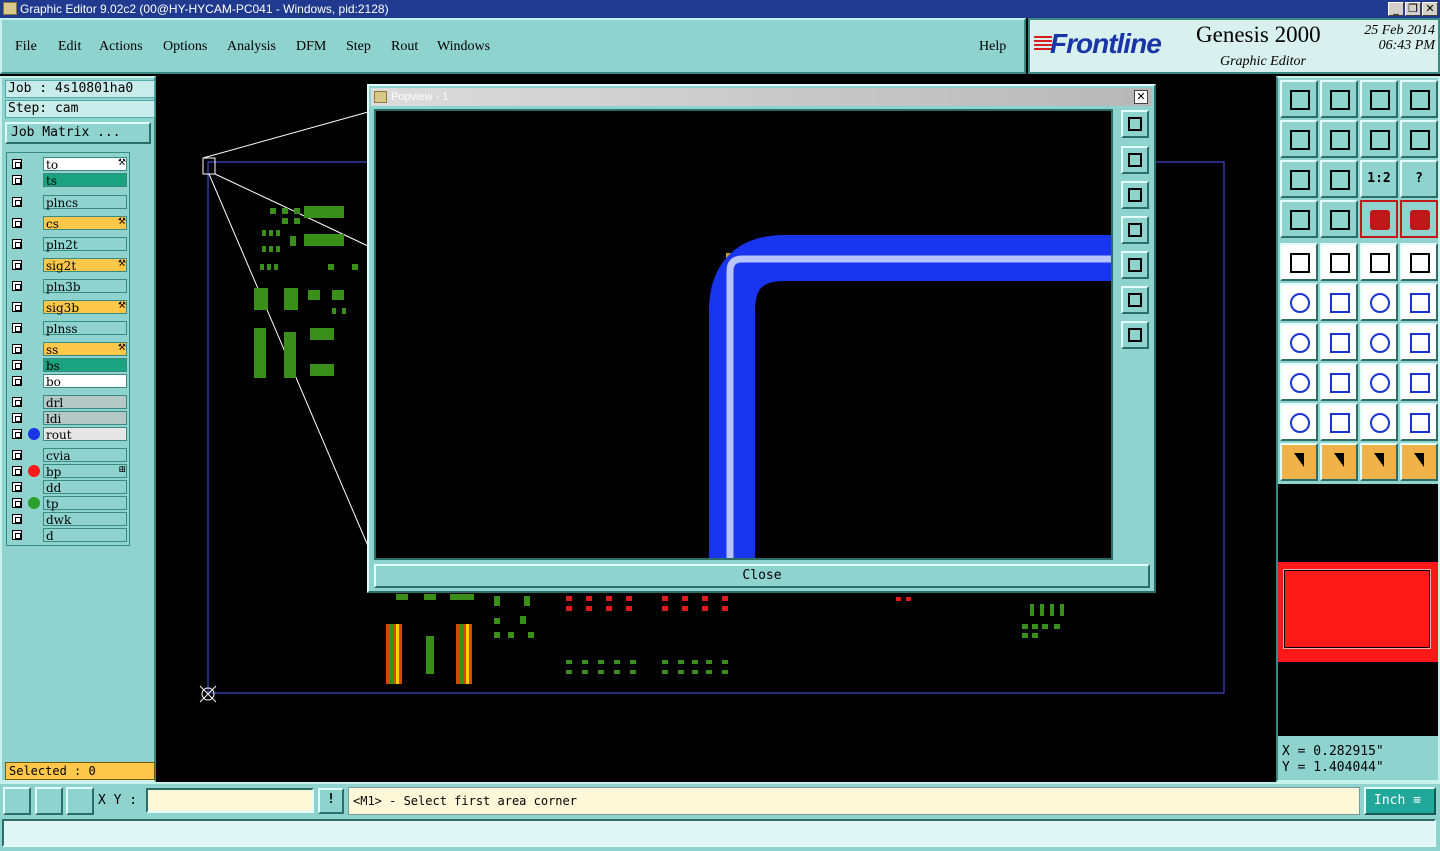  I want to click on pointer-box2-icon, so click(1379, 462).